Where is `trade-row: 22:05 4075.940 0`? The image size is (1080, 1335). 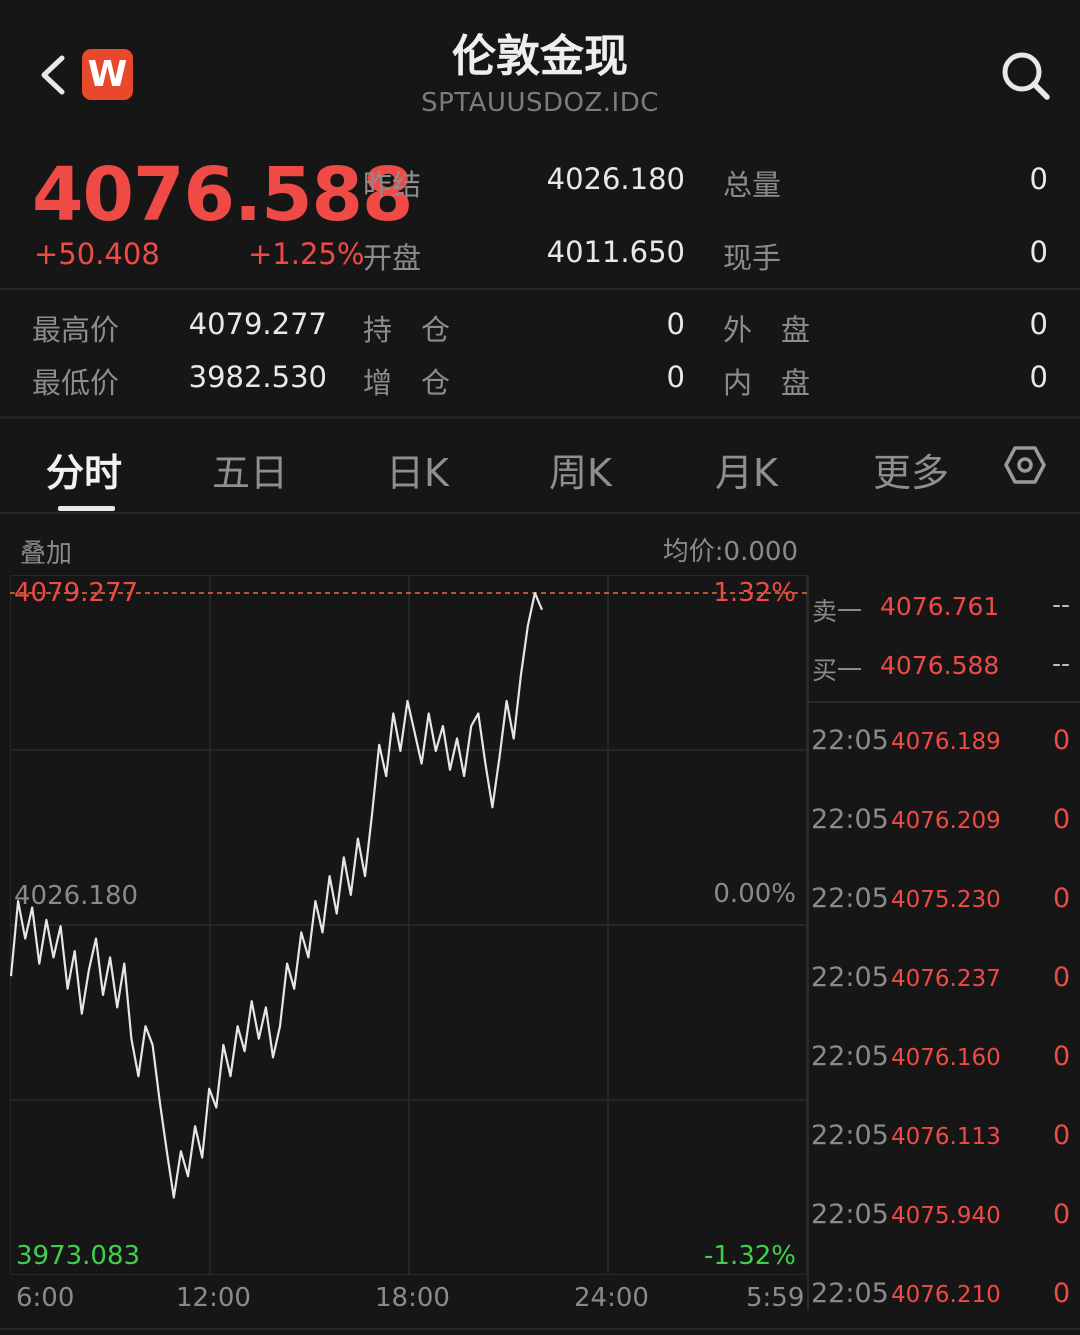 trade-row: 22:05 4075.940 0 is located at coordinates (941, 1216).